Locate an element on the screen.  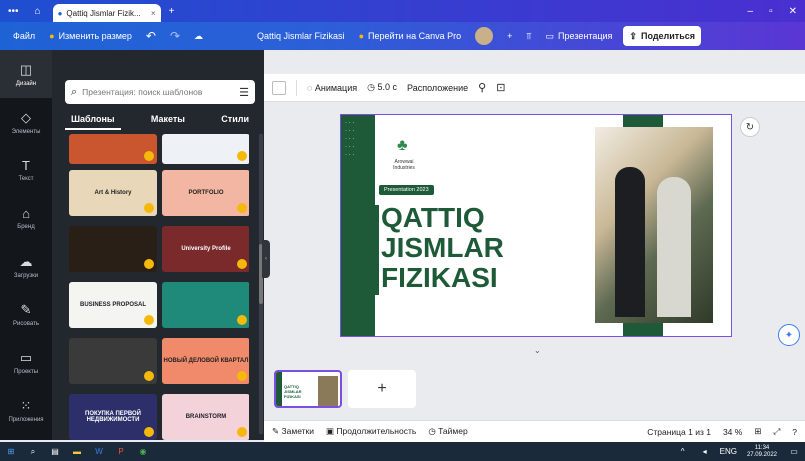
rail-label: Текст is located at coordinates (26, 179).